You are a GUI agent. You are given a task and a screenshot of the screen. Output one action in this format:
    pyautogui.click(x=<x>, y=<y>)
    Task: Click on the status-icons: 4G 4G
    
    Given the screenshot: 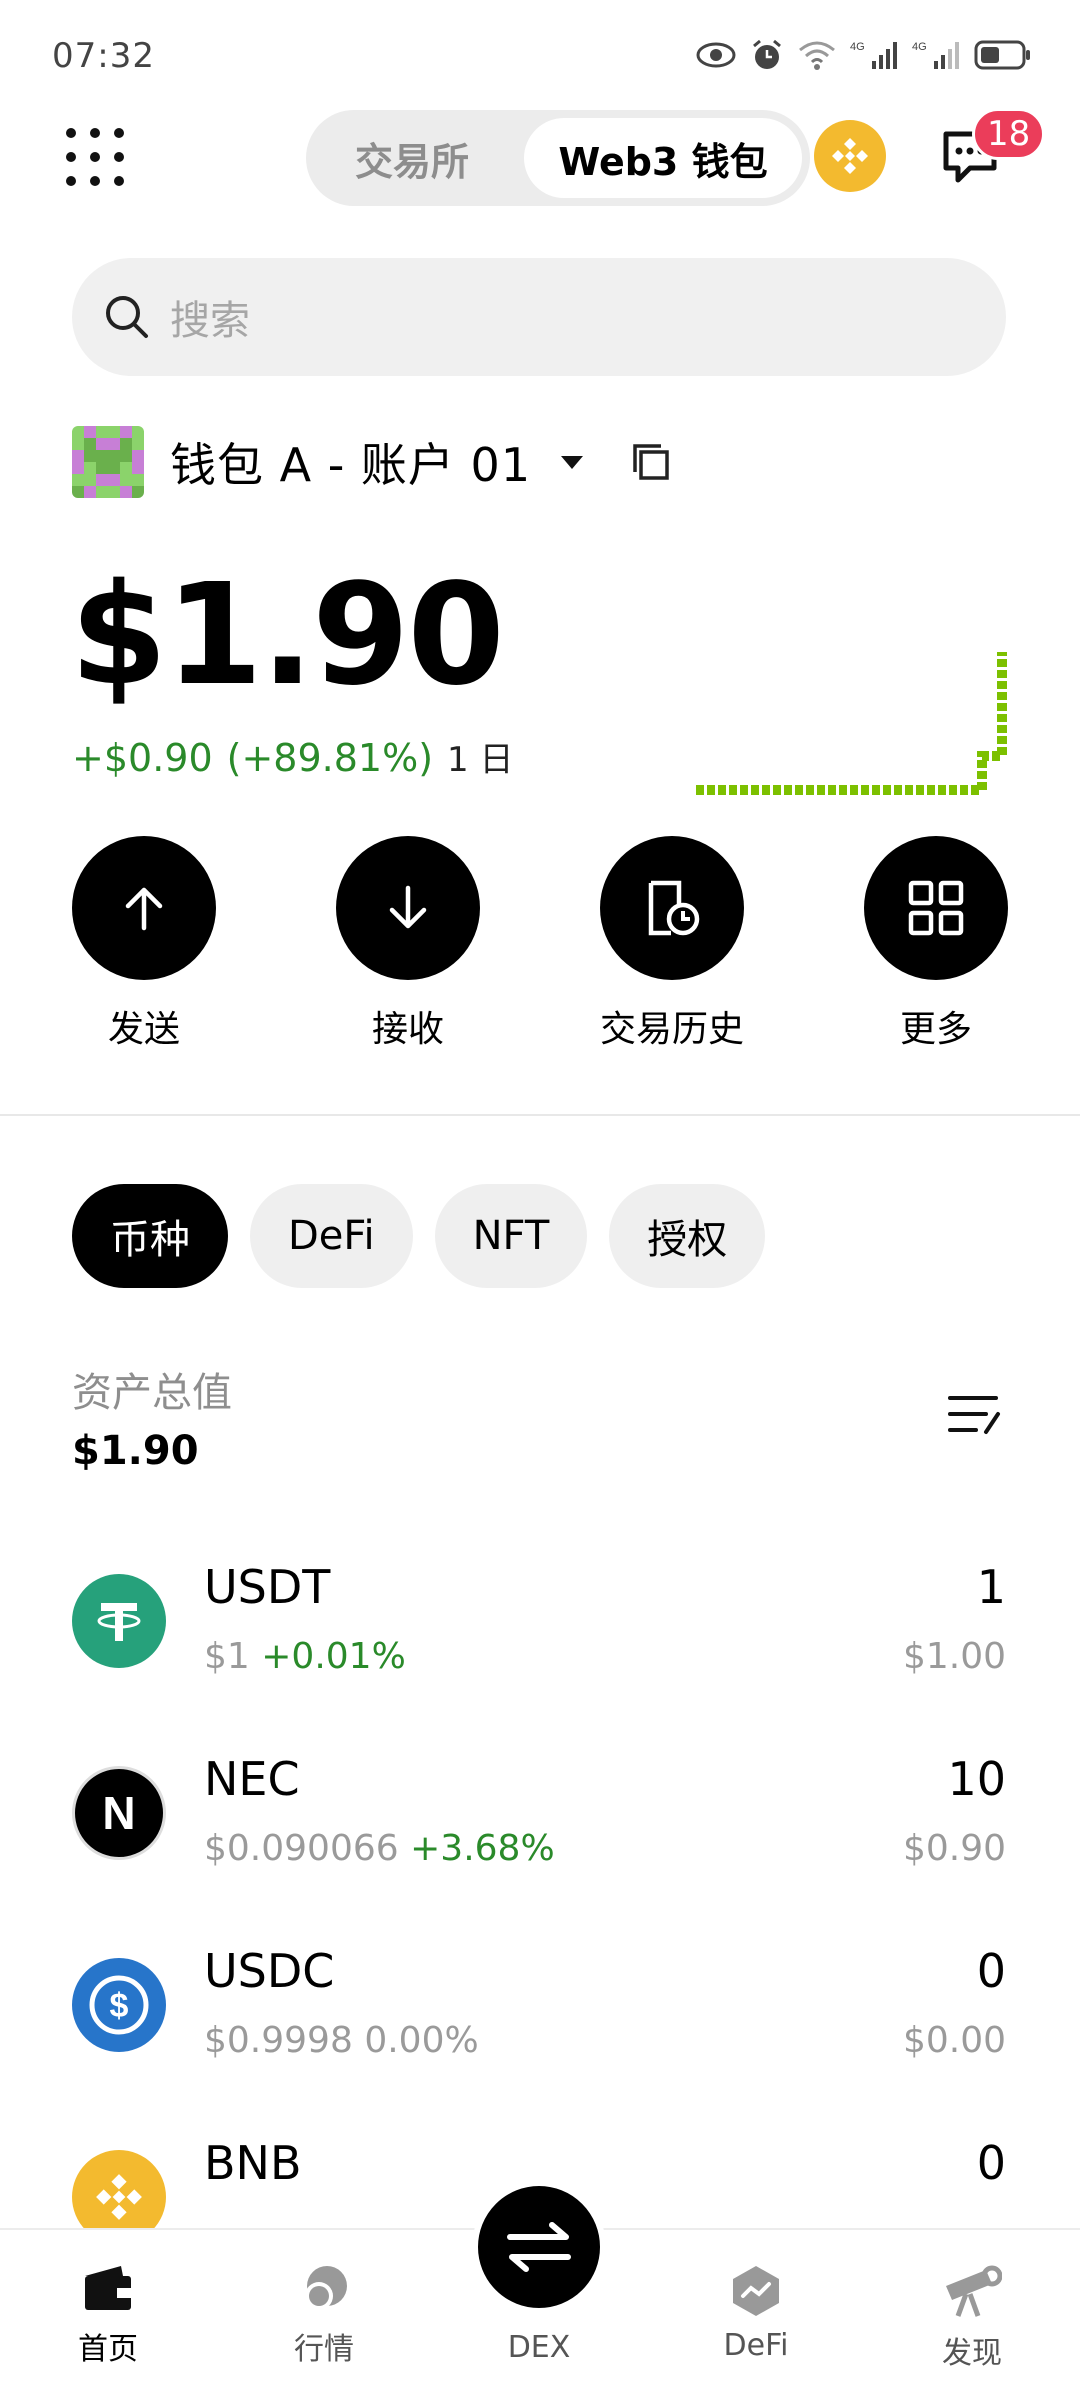 What is the action you would take?
    pyautogui.click(x=864, y=55)
    